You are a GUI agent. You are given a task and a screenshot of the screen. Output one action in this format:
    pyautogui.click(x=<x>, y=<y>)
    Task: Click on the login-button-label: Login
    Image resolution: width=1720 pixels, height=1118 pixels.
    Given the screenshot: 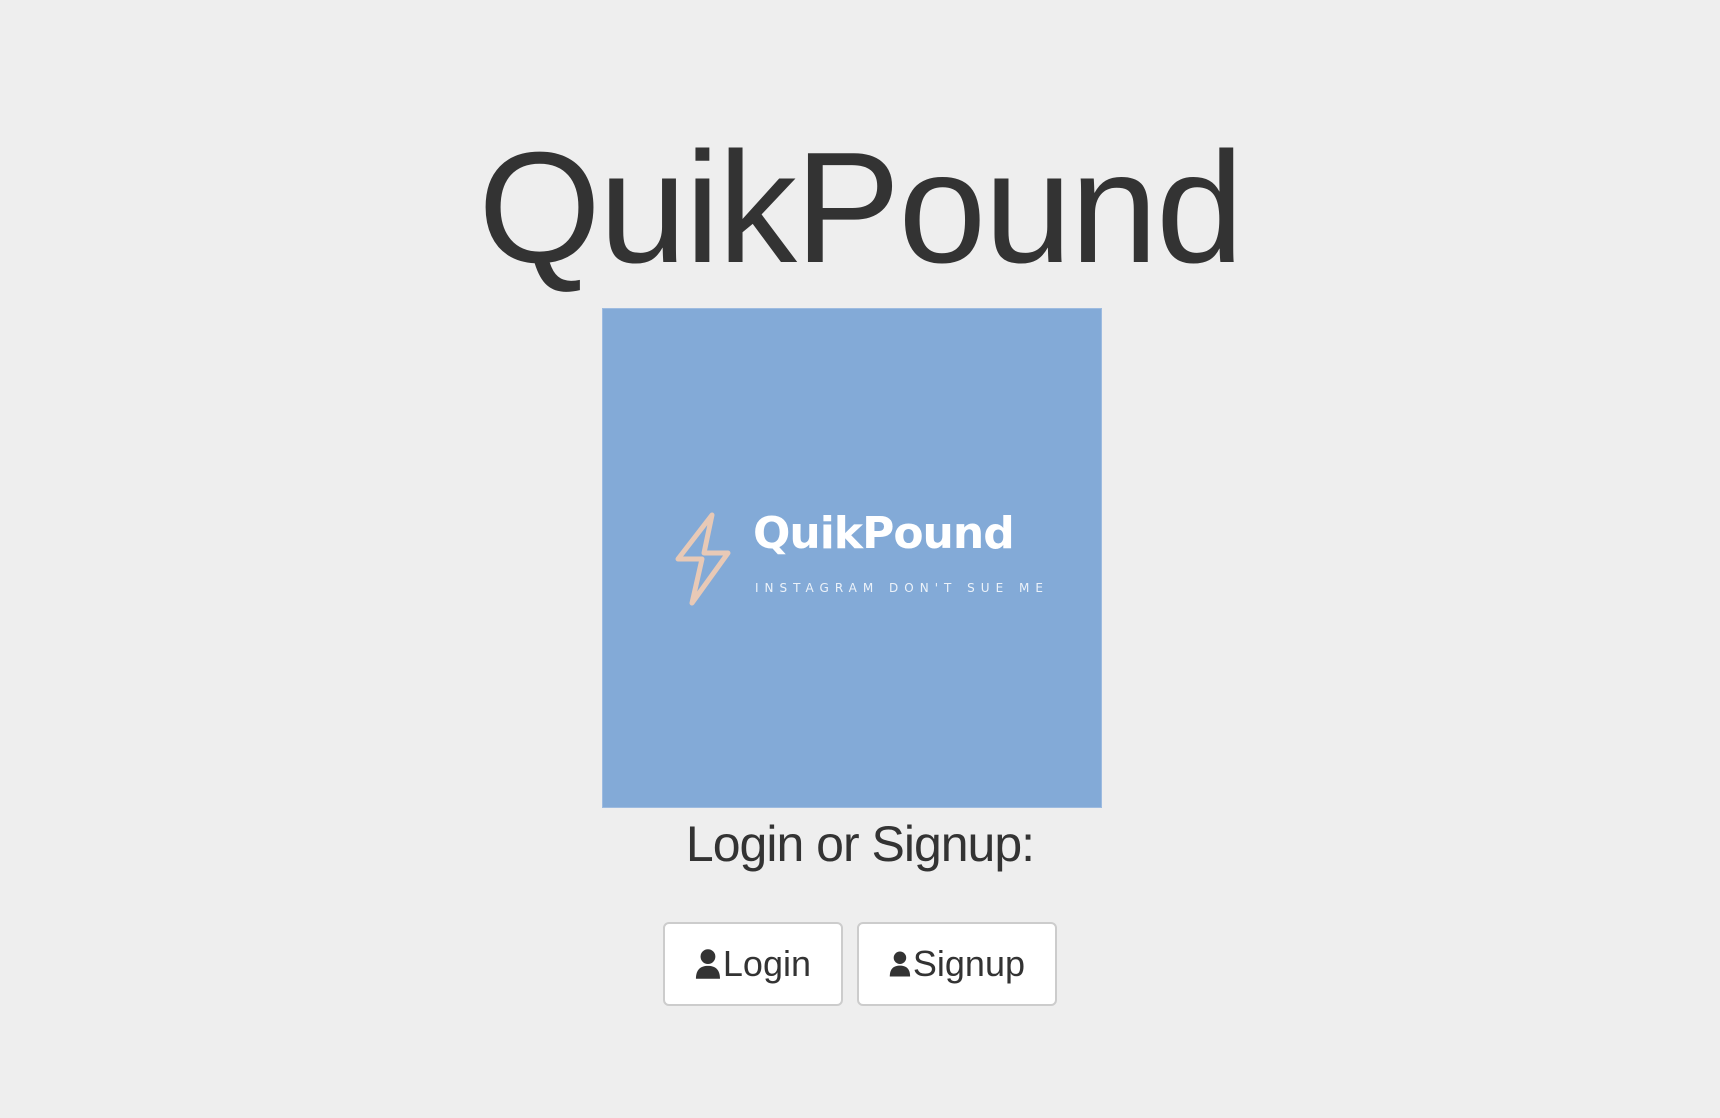 What is the action you would take?
    pyautogui.click(x=766, y=963)
    